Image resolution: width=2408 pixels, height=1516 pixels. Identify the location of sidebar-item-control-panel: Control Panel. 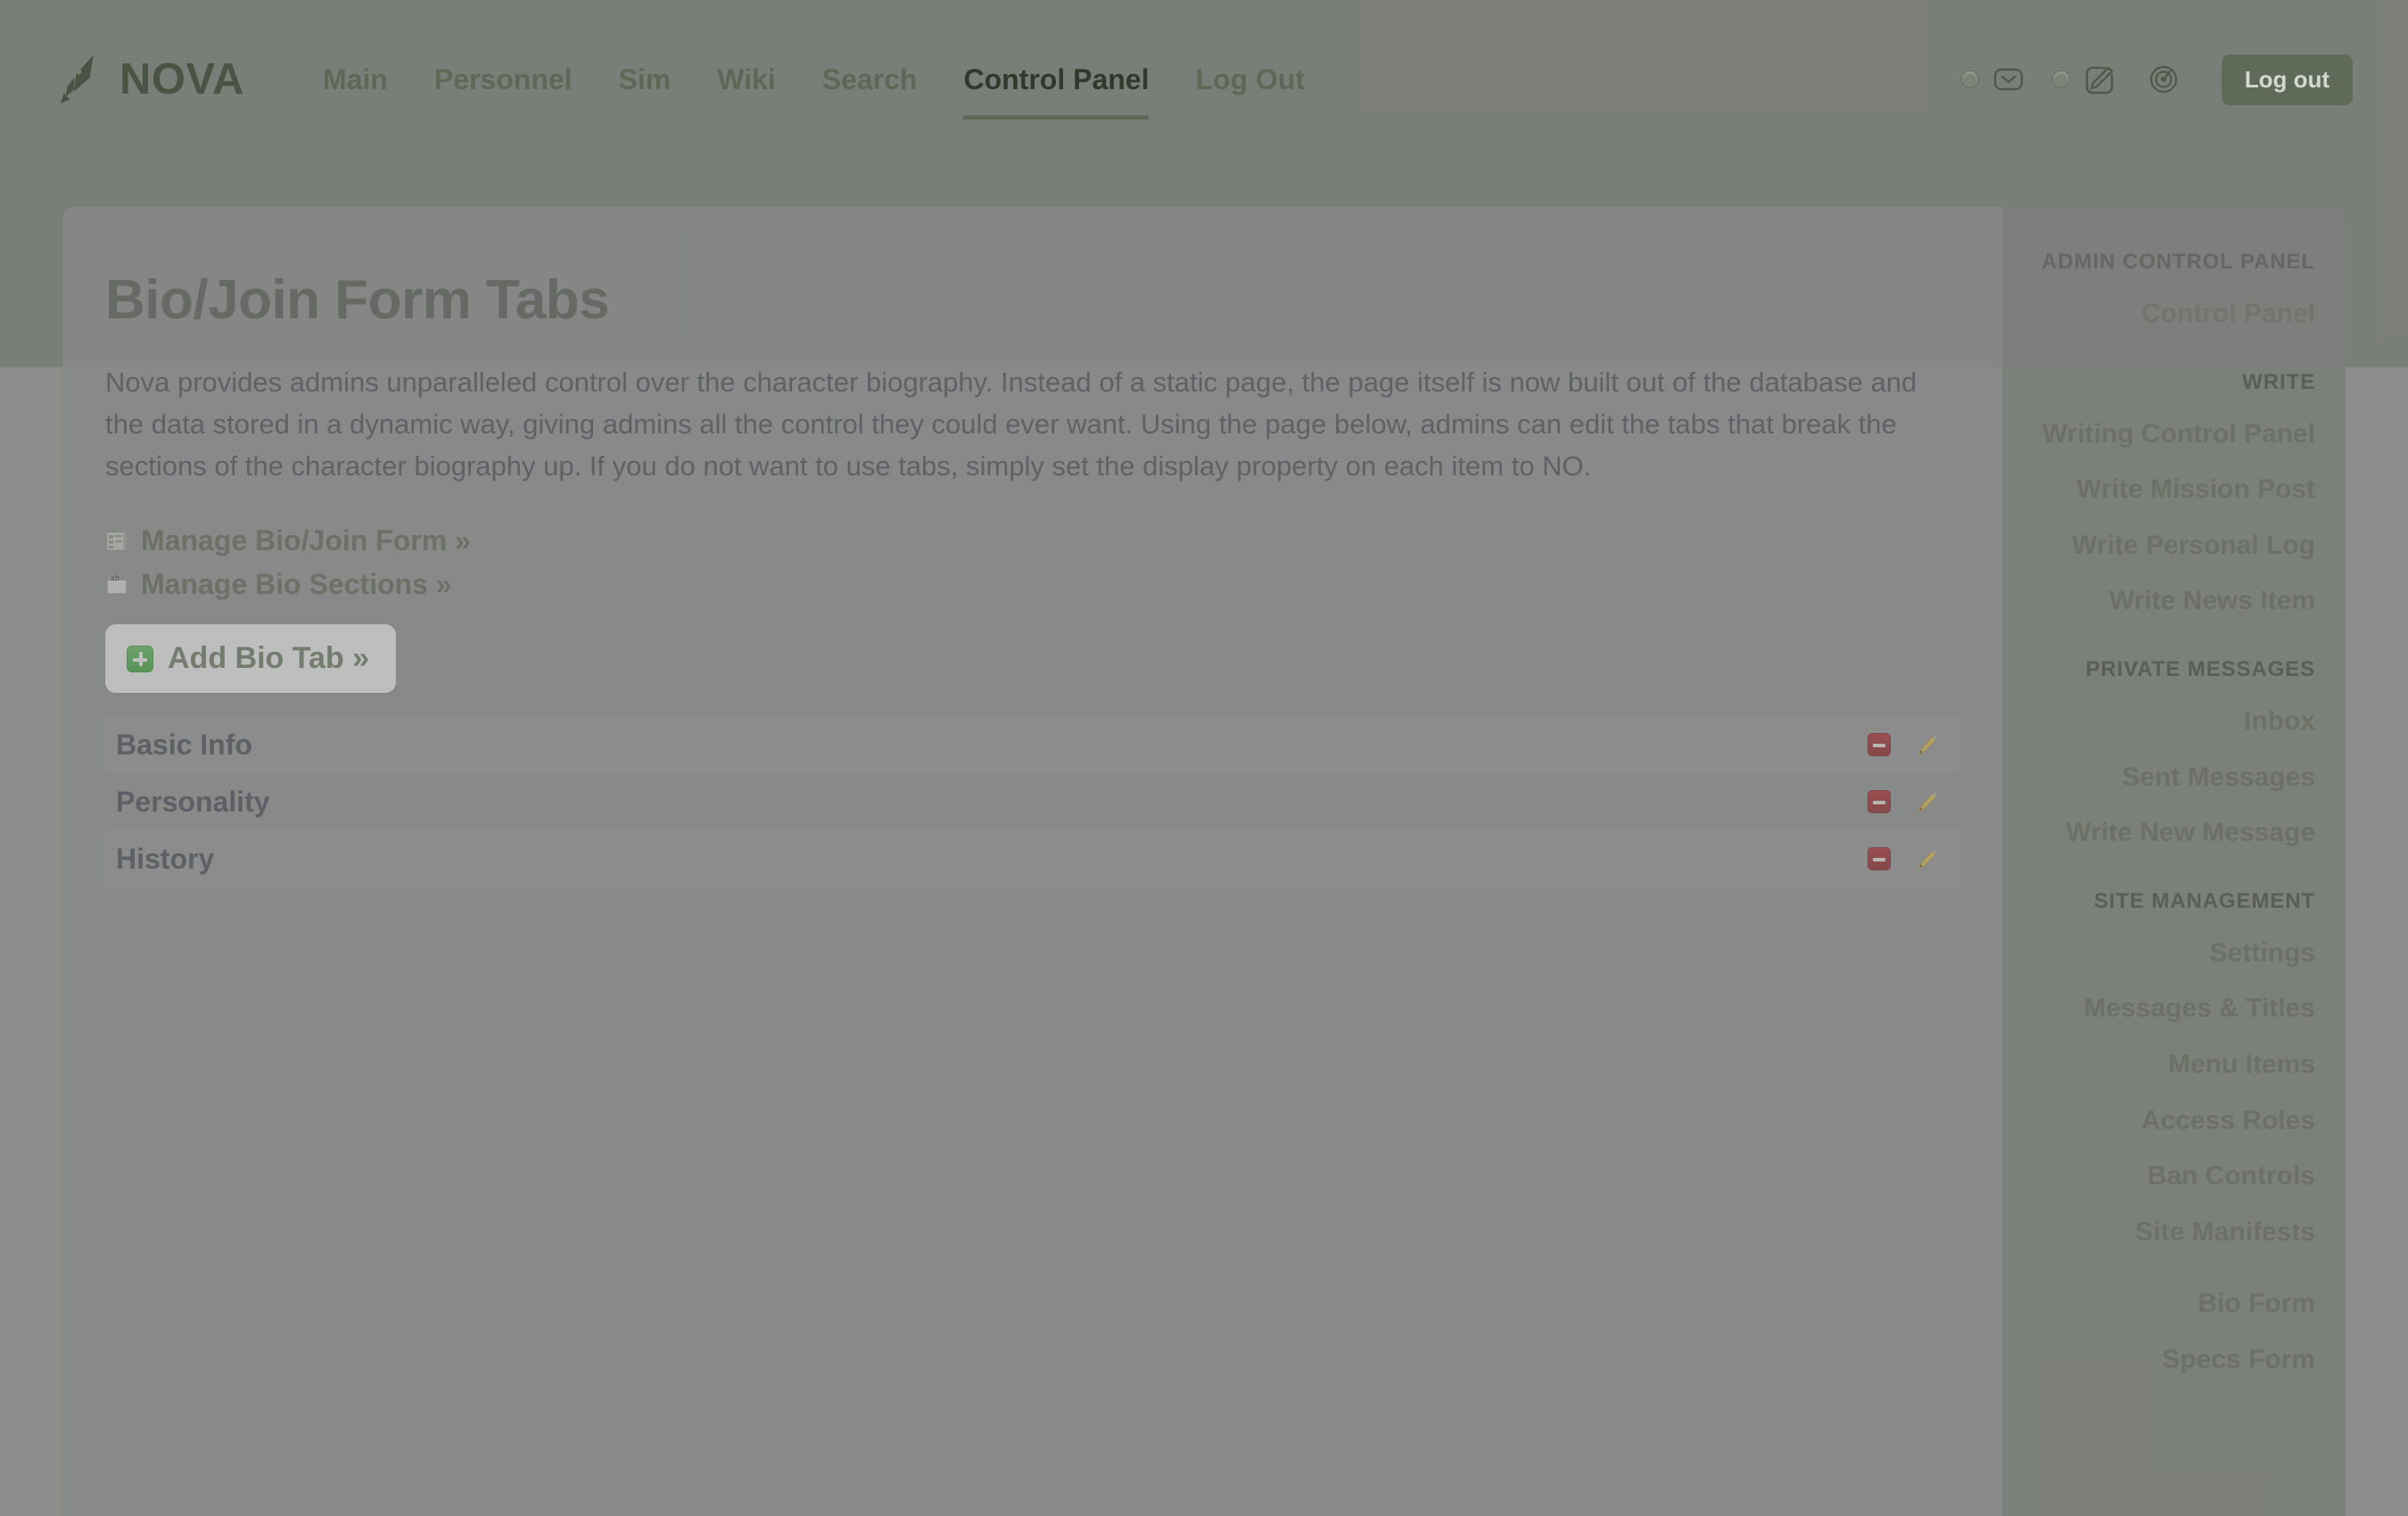
(2158, 314).